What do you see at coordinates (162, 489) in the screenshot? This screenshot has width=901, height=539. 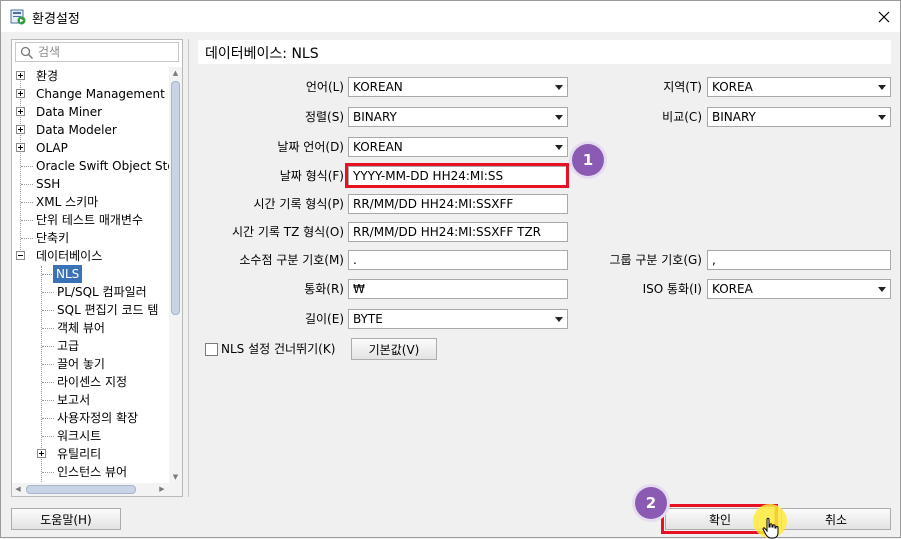 I see `scroll-right-icon: ▶` at bounding box center [162, 489].